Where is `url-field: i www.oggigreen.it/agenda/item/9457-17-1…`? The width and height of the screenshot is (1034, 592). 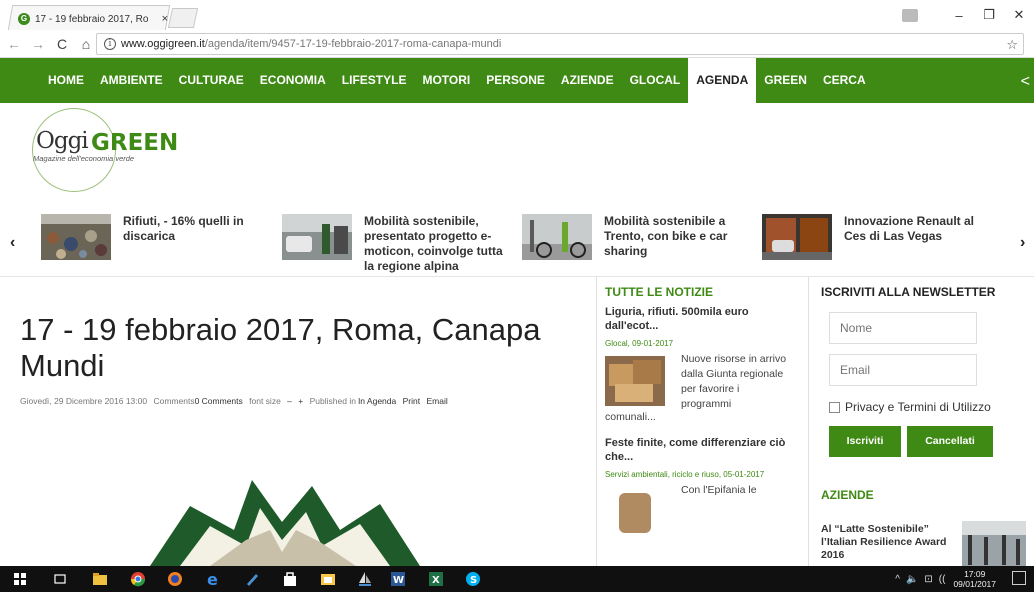 url-field: i www.oggigreen.it/agenda/item/9457-17-1… is located at coordinates (560, 44).